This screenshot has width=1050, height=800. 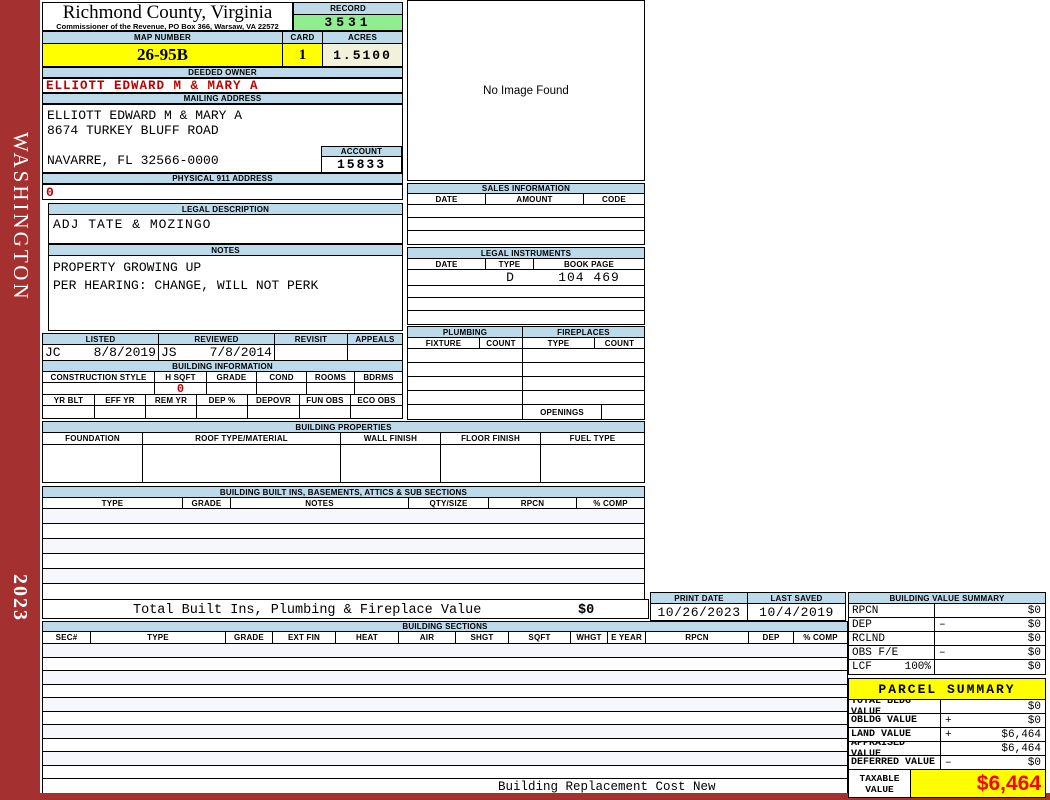 What do you see at coordinates (526, 277) in the screenshot?
I see `instrument-row: D 104 469` at bounding box center [526, 277].